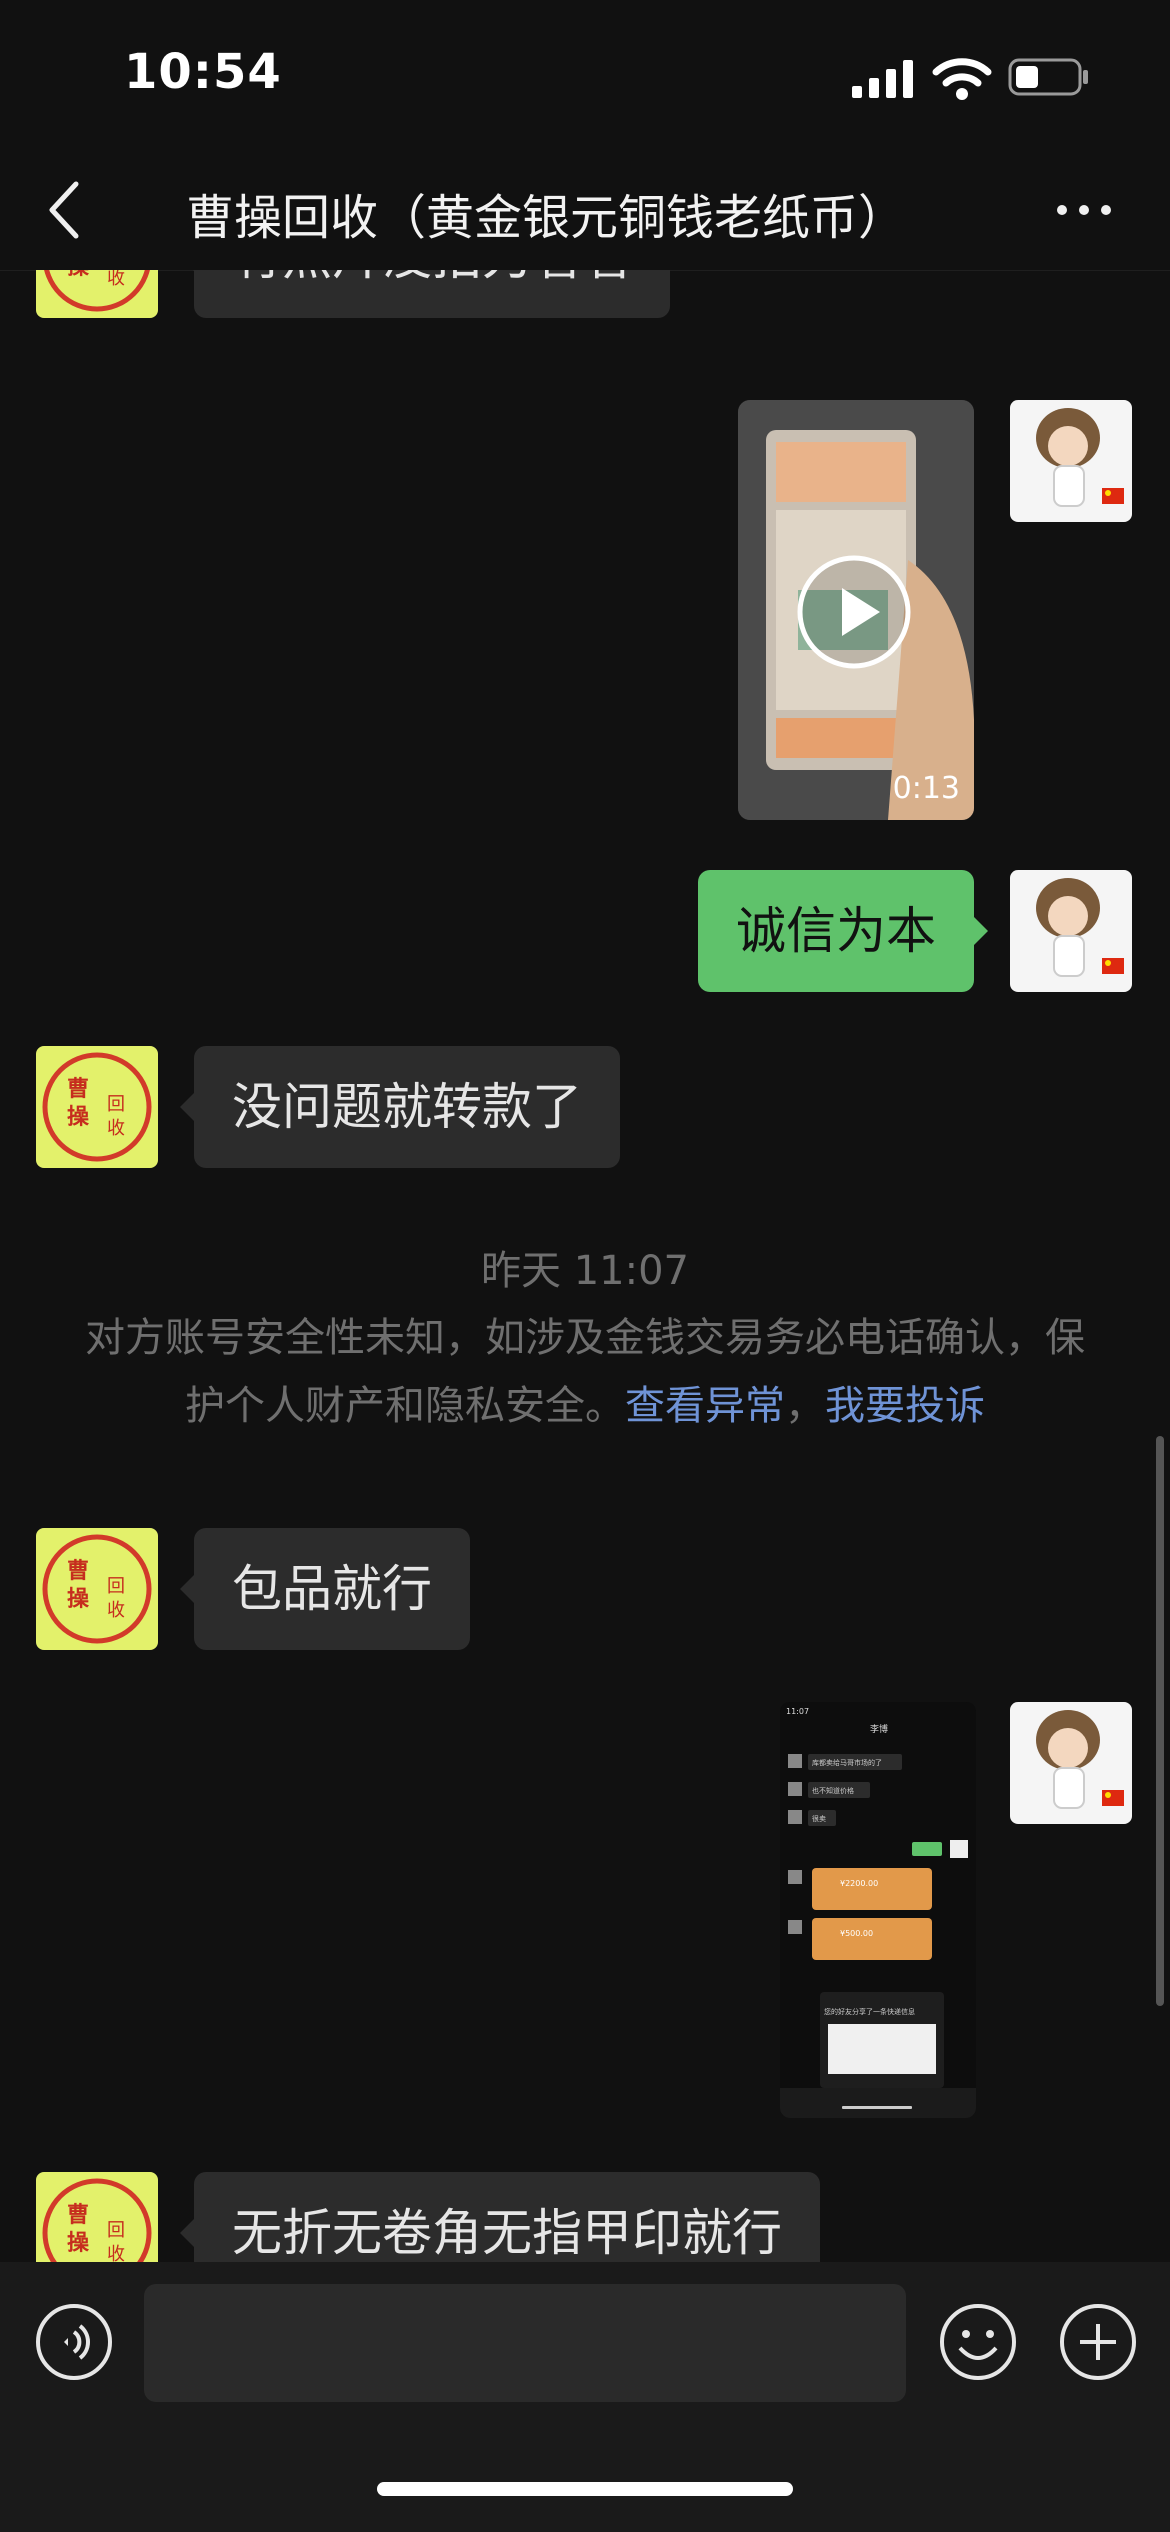 This screenshot has width=1170, height=2532. I want to click on ss-contact: 李博, so click(879, 1729).